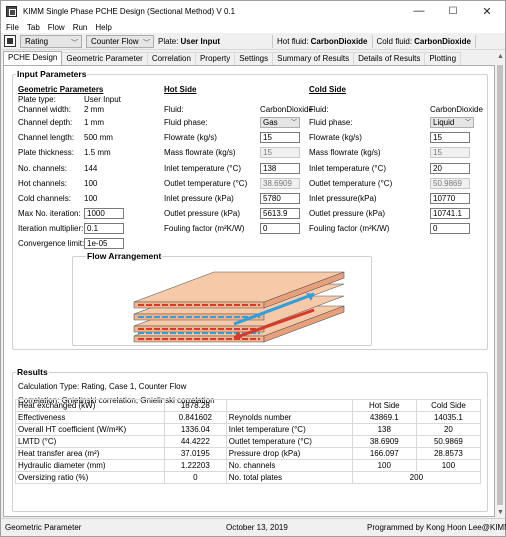  Describe the element at coordinates (33, 27) in the screenshot. I see `menu-tab: Tab` at that location.